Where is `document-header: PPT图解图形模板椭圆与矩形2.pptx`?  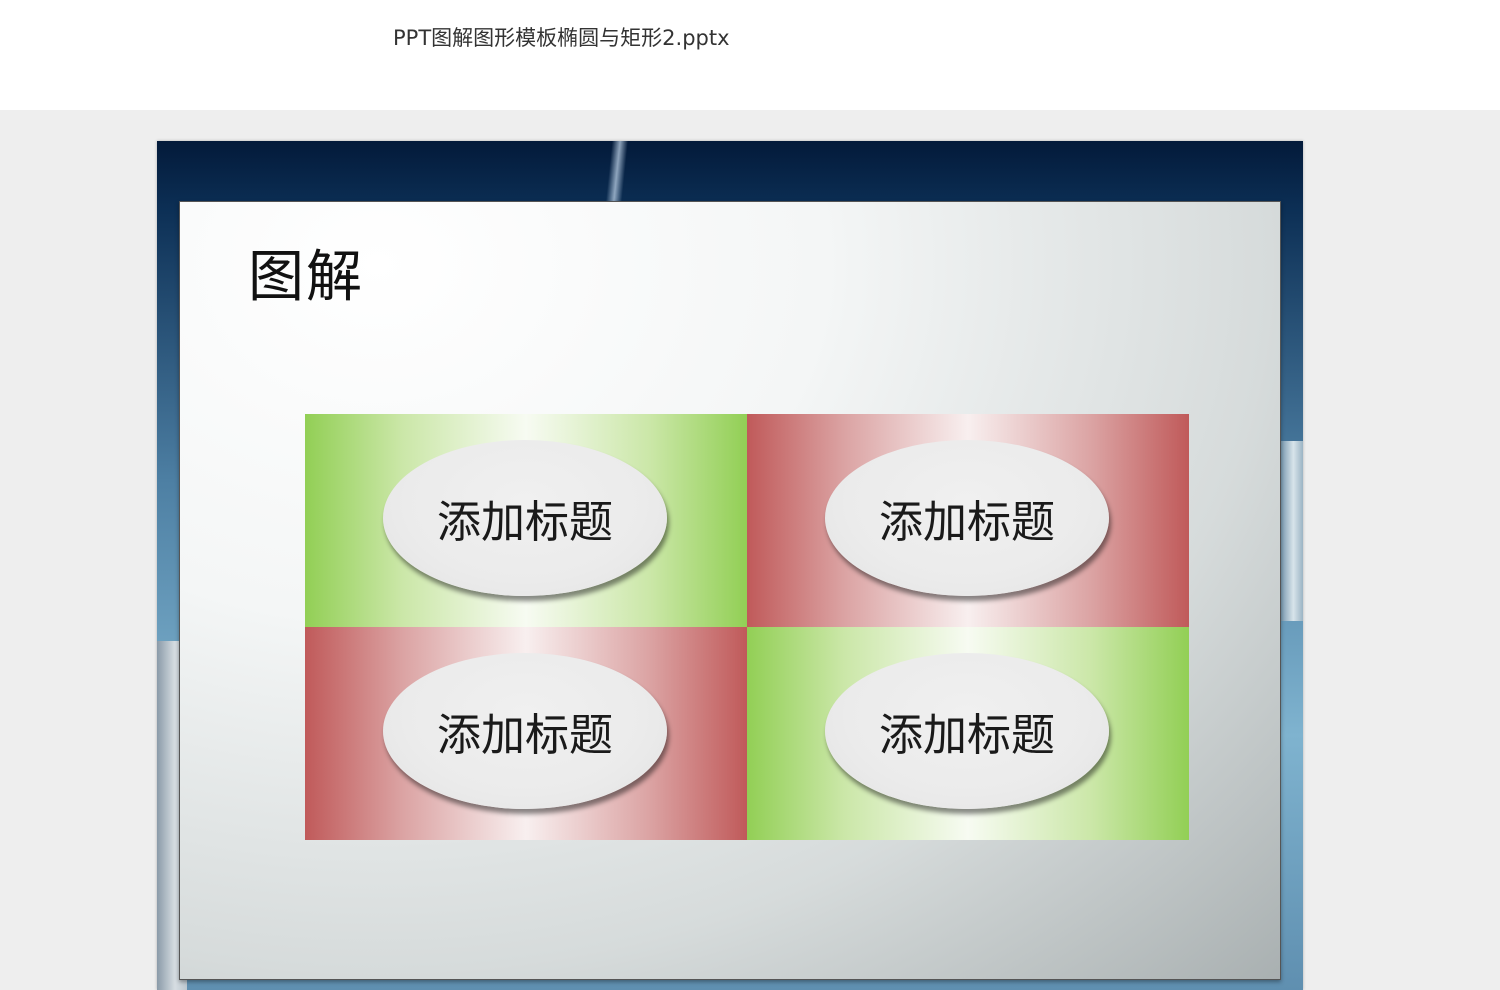 document-header: PPT图解图形模板椭圆与矩形2.pptx is located at coordinates (750, 55).